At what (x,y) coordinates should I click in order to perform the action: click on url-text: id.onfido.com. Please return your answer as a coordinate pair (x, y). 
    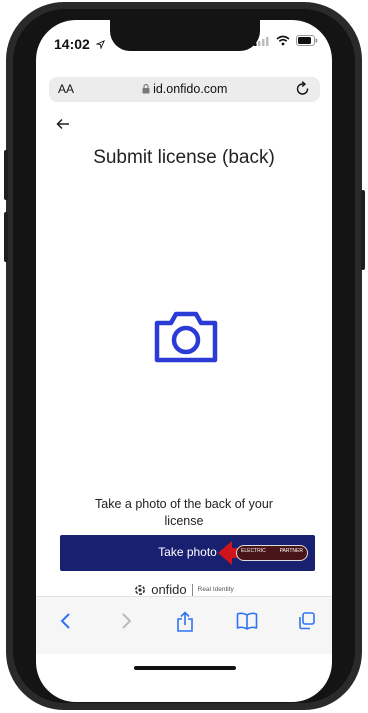
    Looking at the image, I should click on (190, 89).